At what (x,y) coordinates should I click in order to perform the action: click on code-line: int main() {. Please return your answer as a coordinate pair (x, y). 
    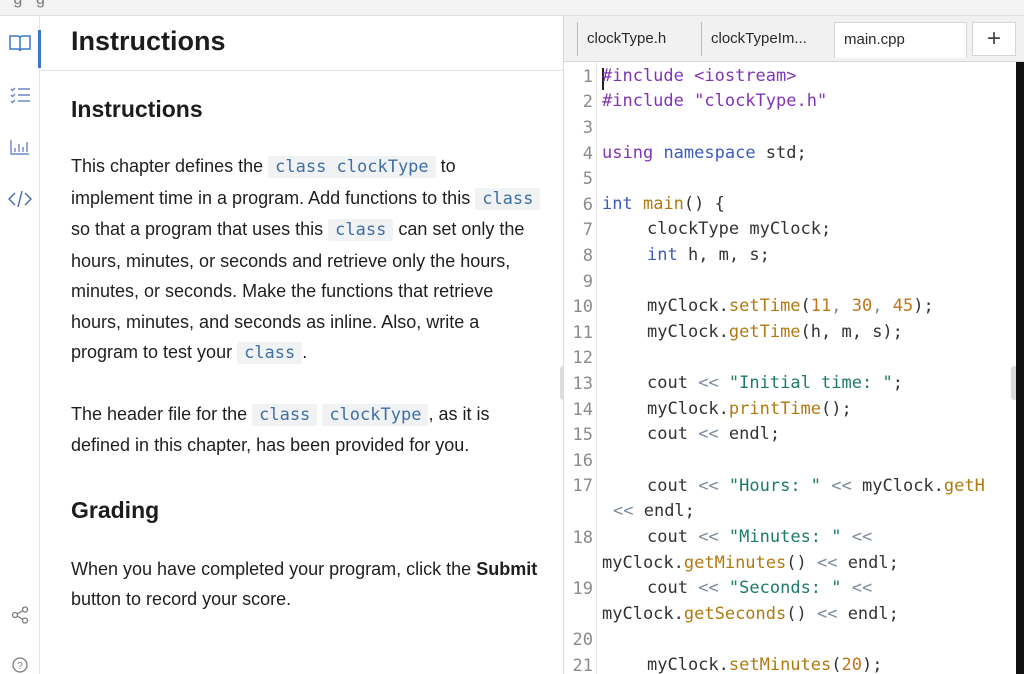
    Looking at the image, I should click on (663, 204).